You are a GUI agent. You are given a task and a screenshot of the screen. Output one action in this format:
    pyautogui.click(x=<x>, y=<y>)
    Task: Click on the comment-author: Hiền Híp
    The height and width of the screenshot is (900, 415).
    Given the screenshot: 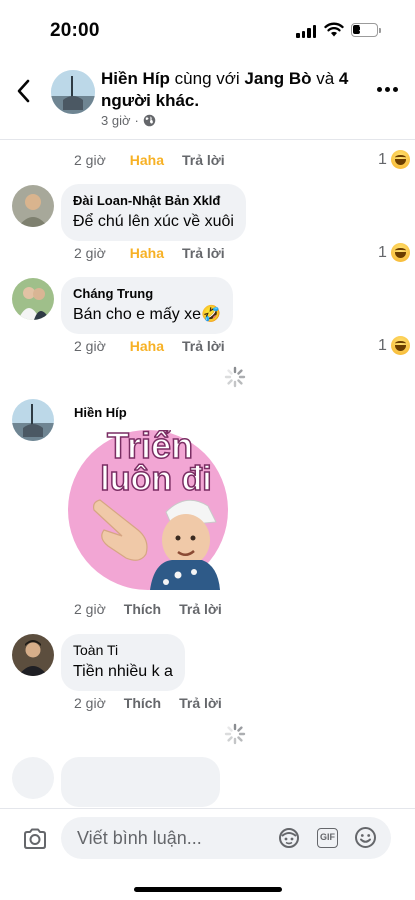 What is the action you would take?
    pyautogui.click(x=100, y=412)
    